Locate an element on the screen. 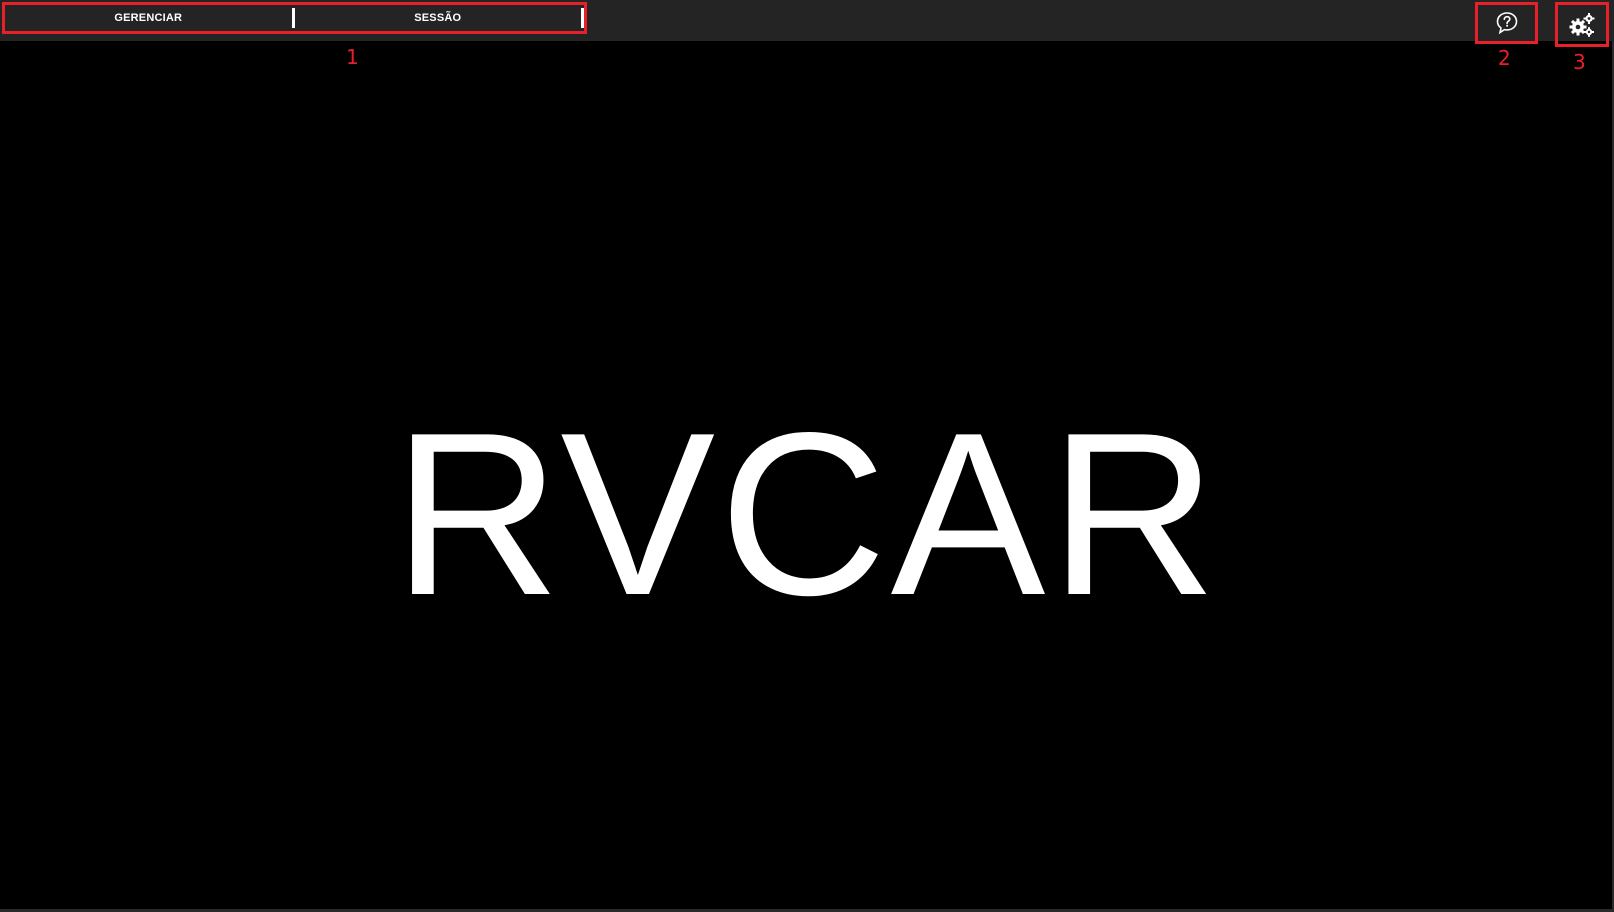  app-logo-text: RVCAR is located at coordinates (807, 514).